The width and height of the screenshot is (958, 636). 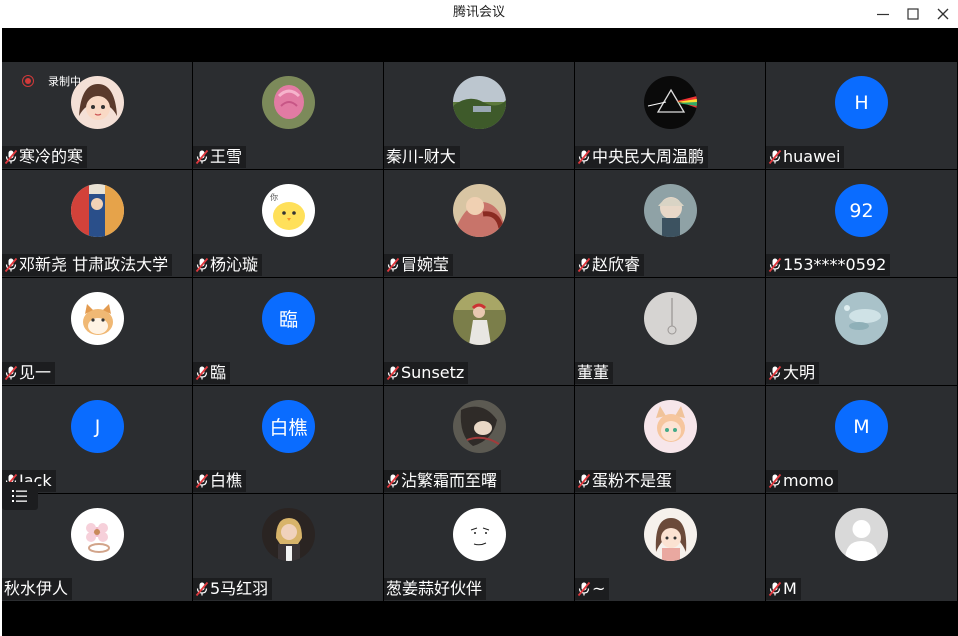 What do you see at coordinates (790, 588) in the screenshot?
I see `participant-name: M` at bounding box center [790, 588].